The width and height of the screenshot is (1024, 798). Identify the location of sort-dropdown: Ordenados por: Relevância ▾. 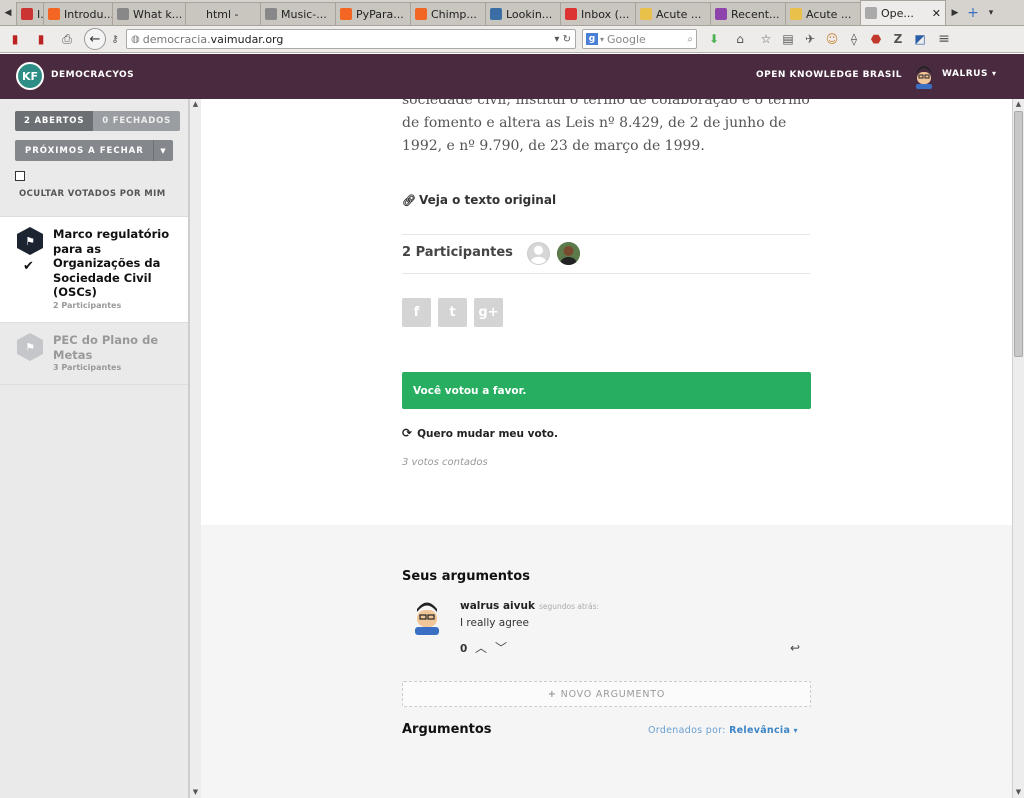
(723, 730).